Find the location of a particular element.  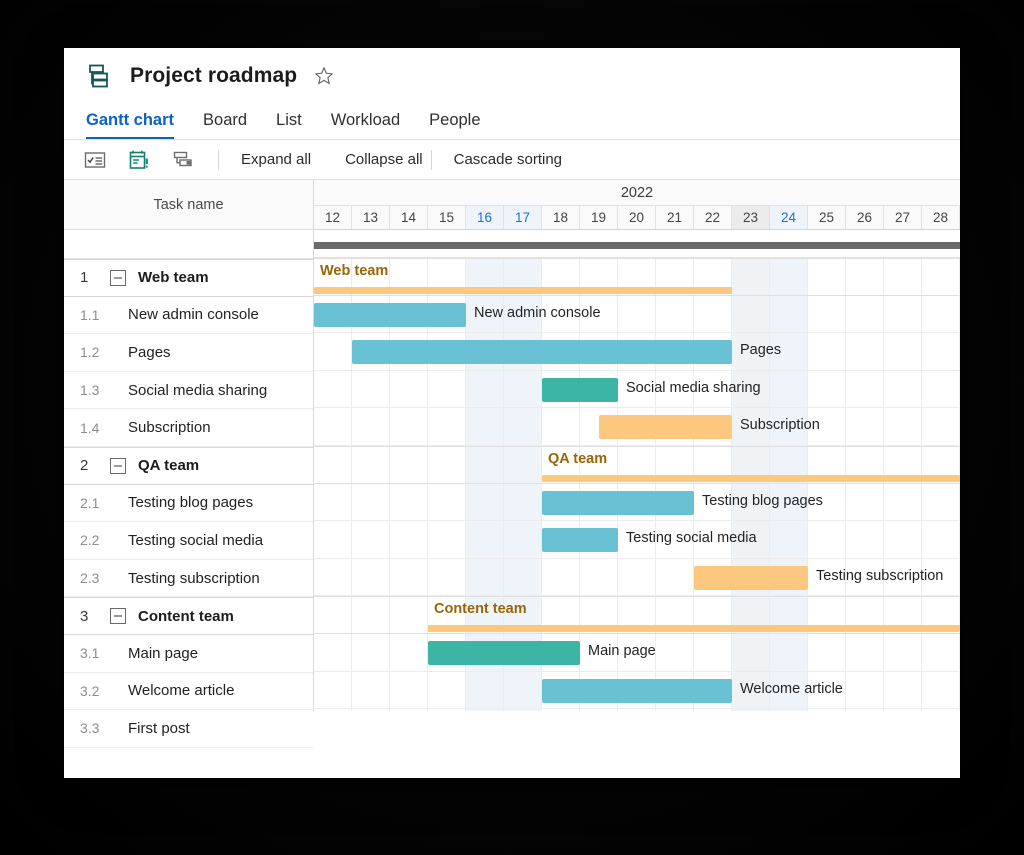

day-header-cell-26: 26 is located at coordinates (865, 217).